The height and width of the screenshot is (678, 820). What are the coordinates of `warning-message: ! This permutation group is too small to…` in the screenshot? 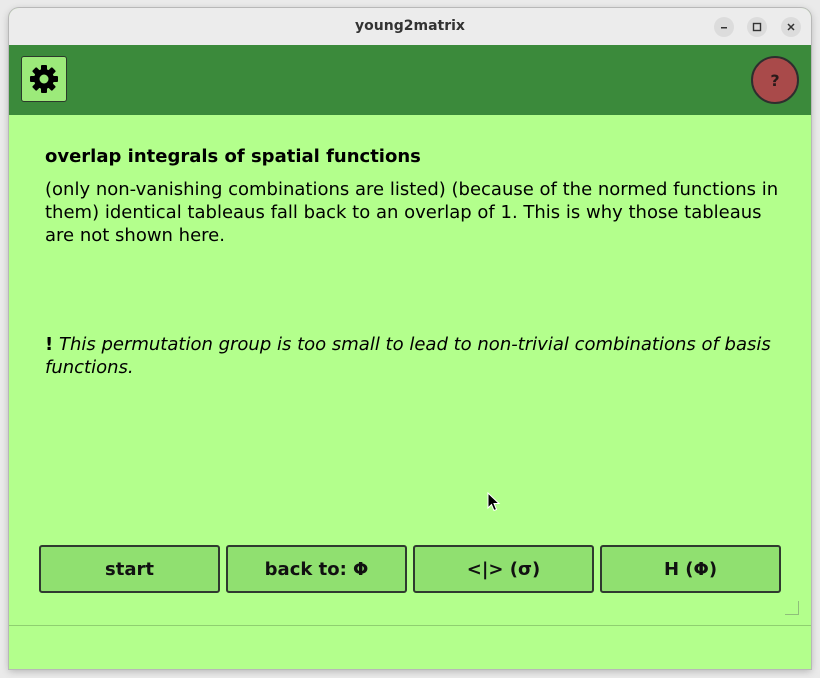 It's located at (415, 356).